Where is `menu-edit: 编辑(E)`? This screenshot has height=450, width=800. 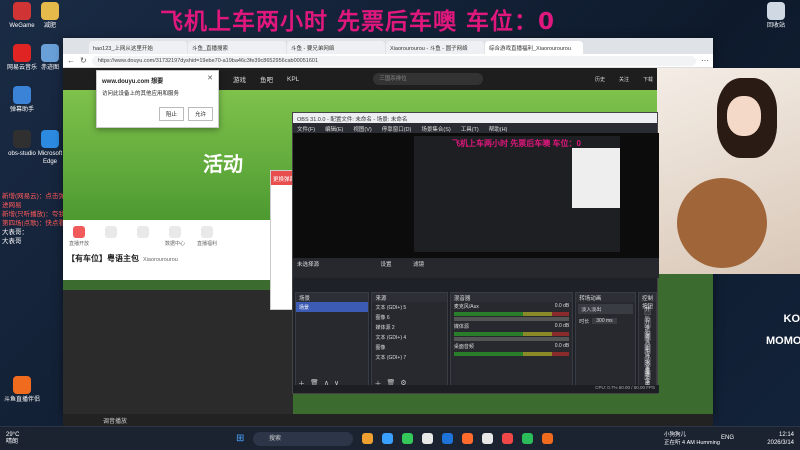
menu-edit: 编辑(E) is located at coordinates (334, 129).